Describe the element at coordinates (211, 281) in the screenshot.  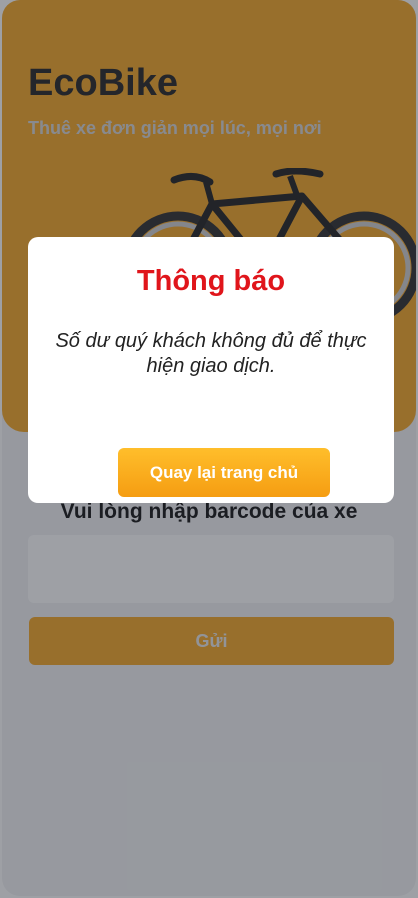
I see `dialog-title: Thông báo` at that location.